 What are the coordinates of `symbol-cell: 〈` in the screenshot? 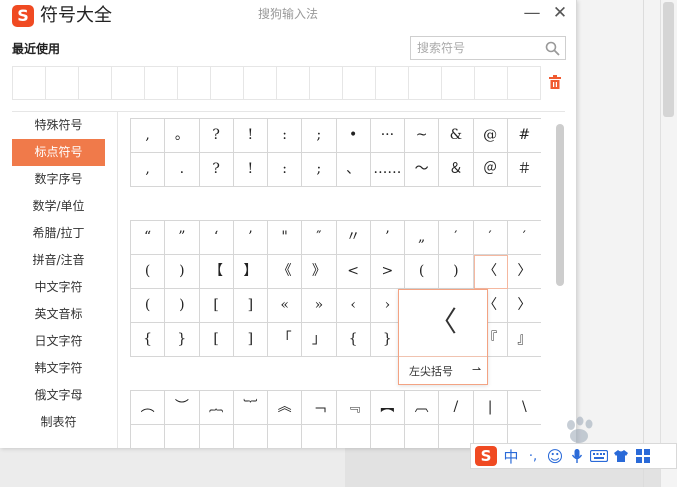 It's located at (490, 272).